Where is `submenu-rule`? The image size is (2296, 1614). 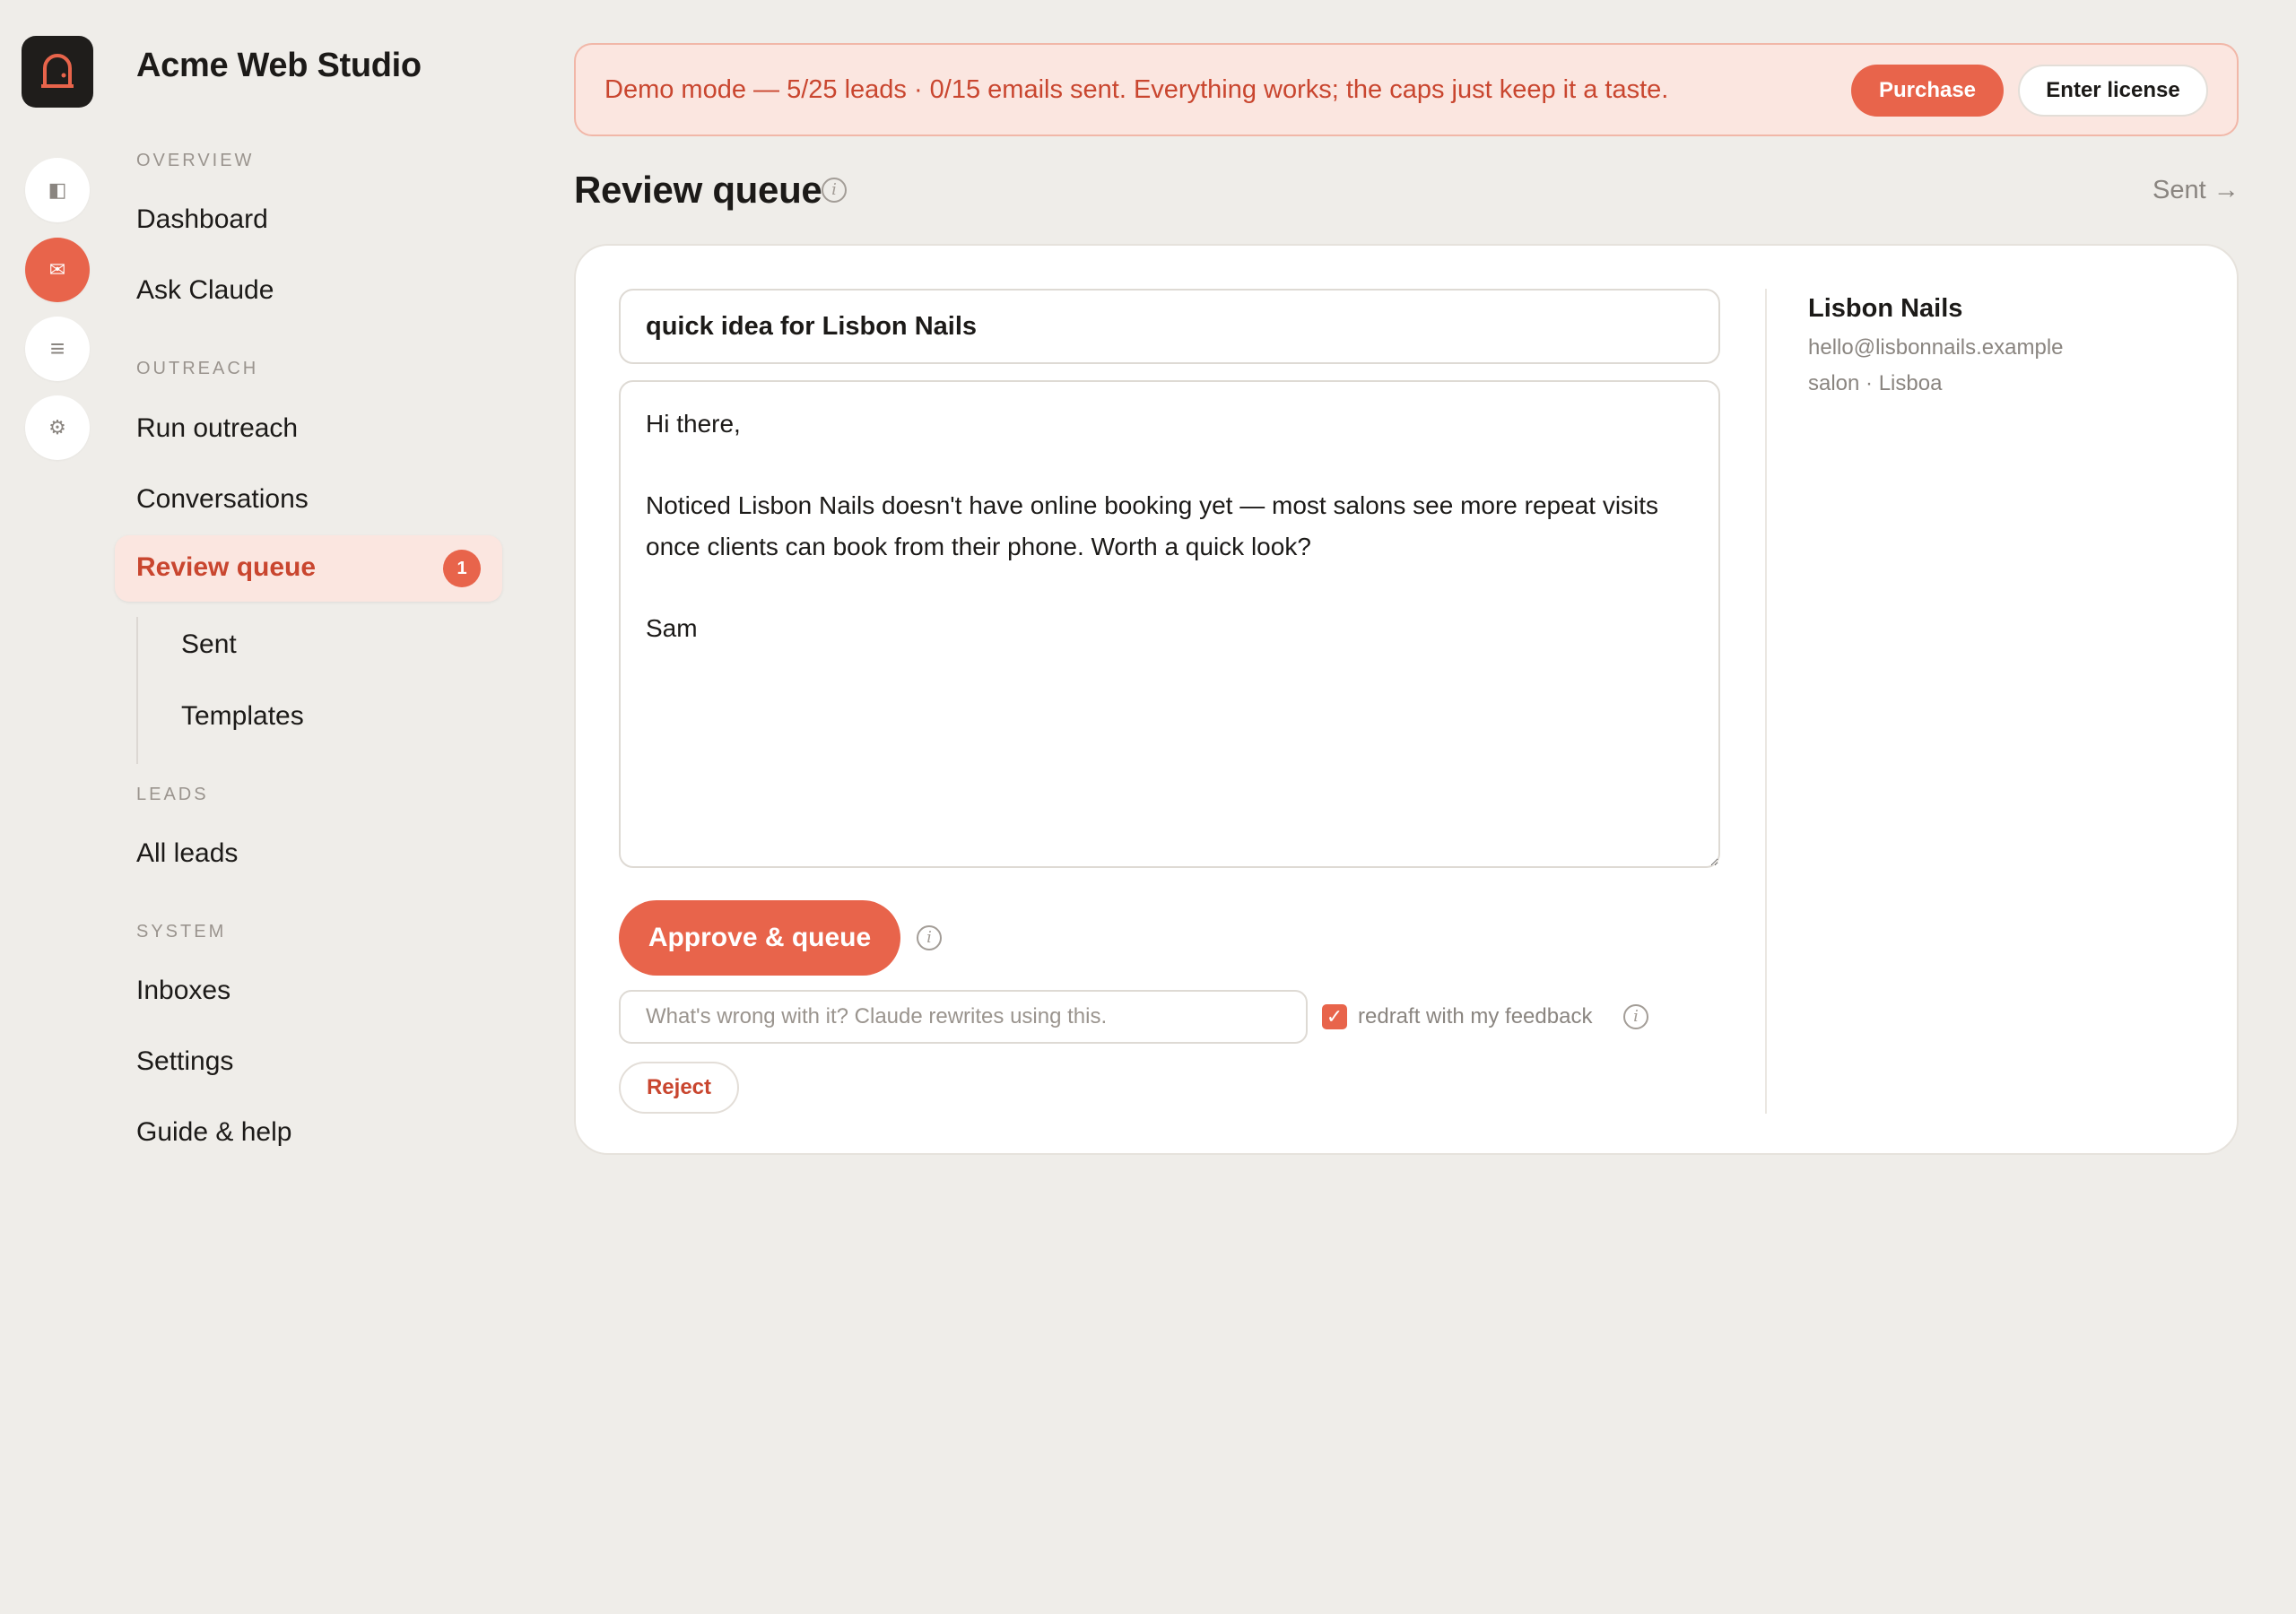
submenu-rule is located at coordinates (137, 690).